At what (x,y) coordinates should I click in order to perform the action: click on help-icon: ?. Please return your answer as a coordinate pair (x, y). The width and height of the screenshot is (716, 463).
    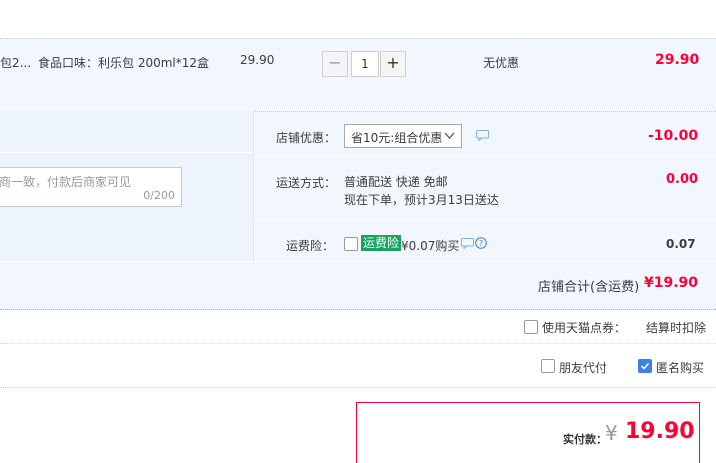
    Looking at the image, I should click on (481, 243).